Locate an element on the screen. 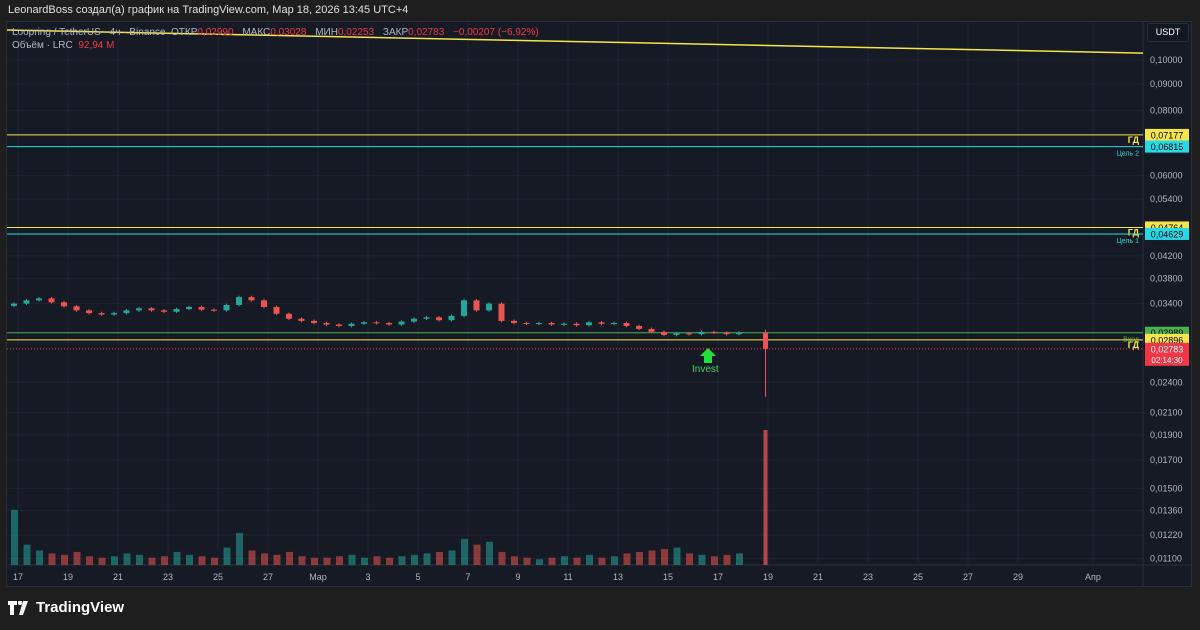 The height and width of the screenshot is (630, 1200). high-value: 0,03028 is located at coordinates (288, 32).